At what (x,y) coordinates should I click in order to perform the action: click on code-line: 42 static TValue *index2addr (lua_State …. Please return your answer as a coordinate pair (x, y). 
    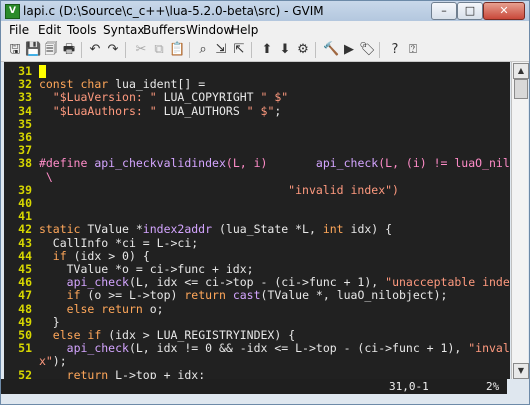
    Looking at the image, I should click on (198, 229).